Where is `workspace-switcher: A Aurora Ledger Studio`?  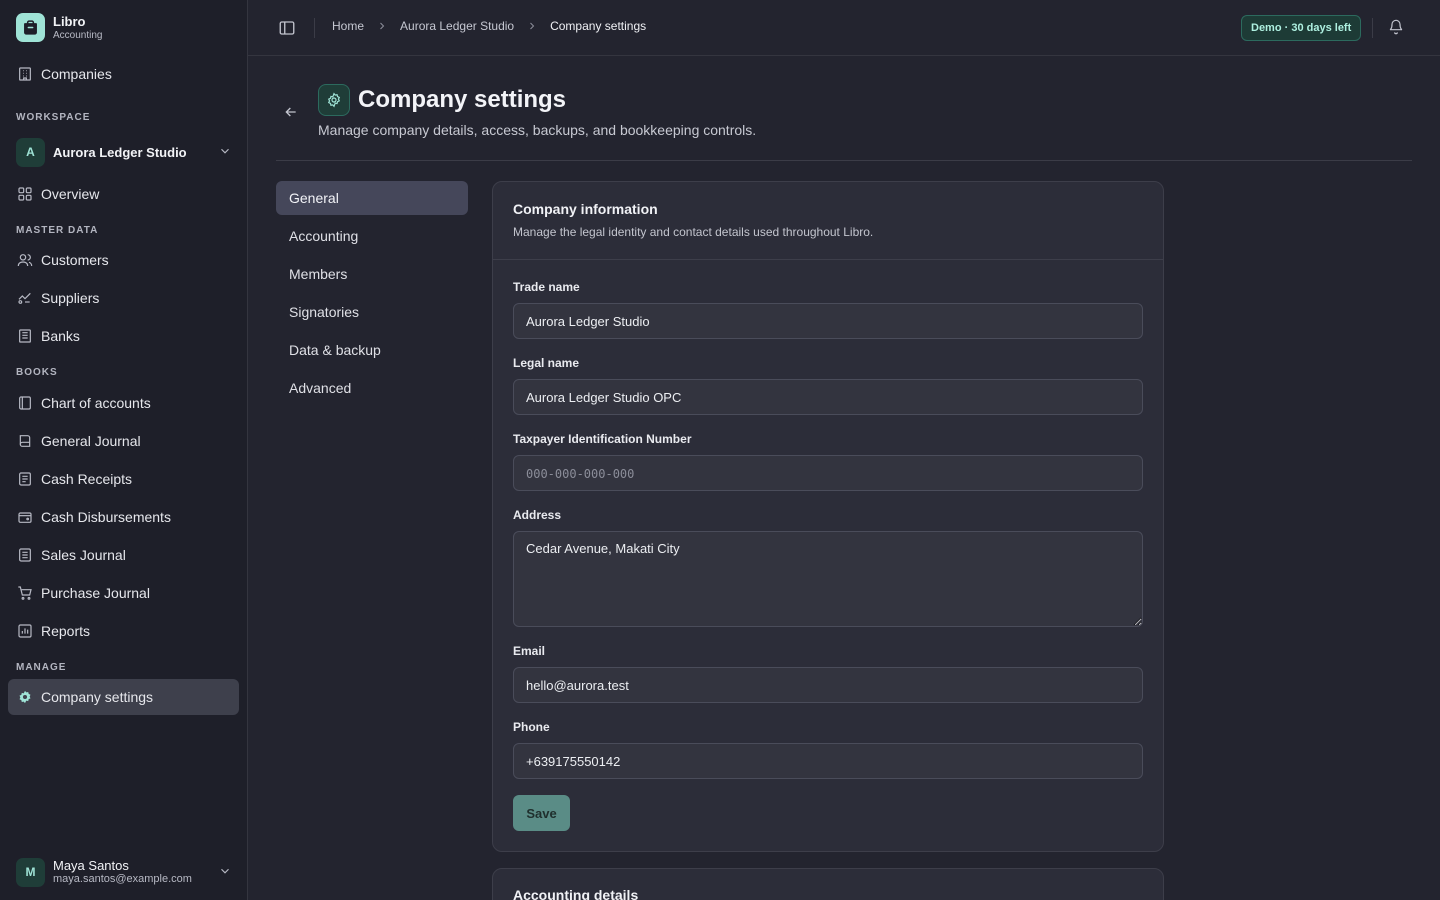
workspace-switcher: A Aurora Ledger Studio is located at coordinates (124, 152).